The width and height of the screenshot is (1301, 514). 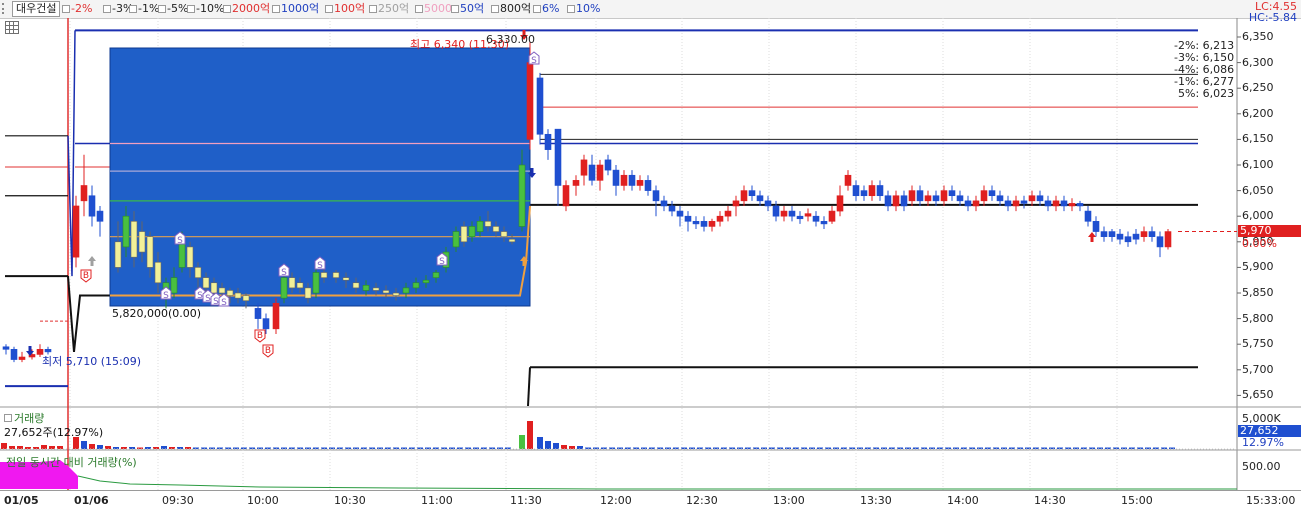 What do you see at coordinates (300, 9) in the screenshot?
I see `option-label-6: 1000억` at bounding box center [300, 9].